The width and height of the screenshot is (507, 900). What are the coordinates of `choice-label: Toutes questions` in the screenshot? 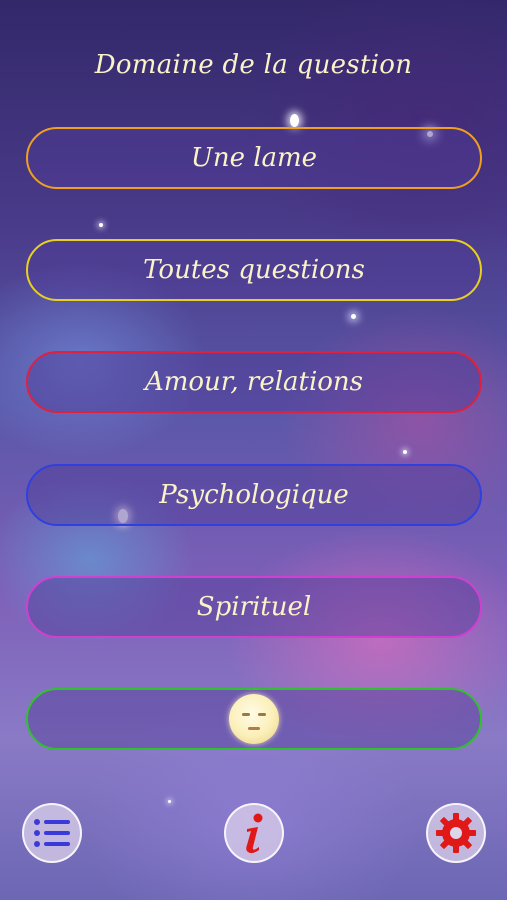 It's located at (254, 270).